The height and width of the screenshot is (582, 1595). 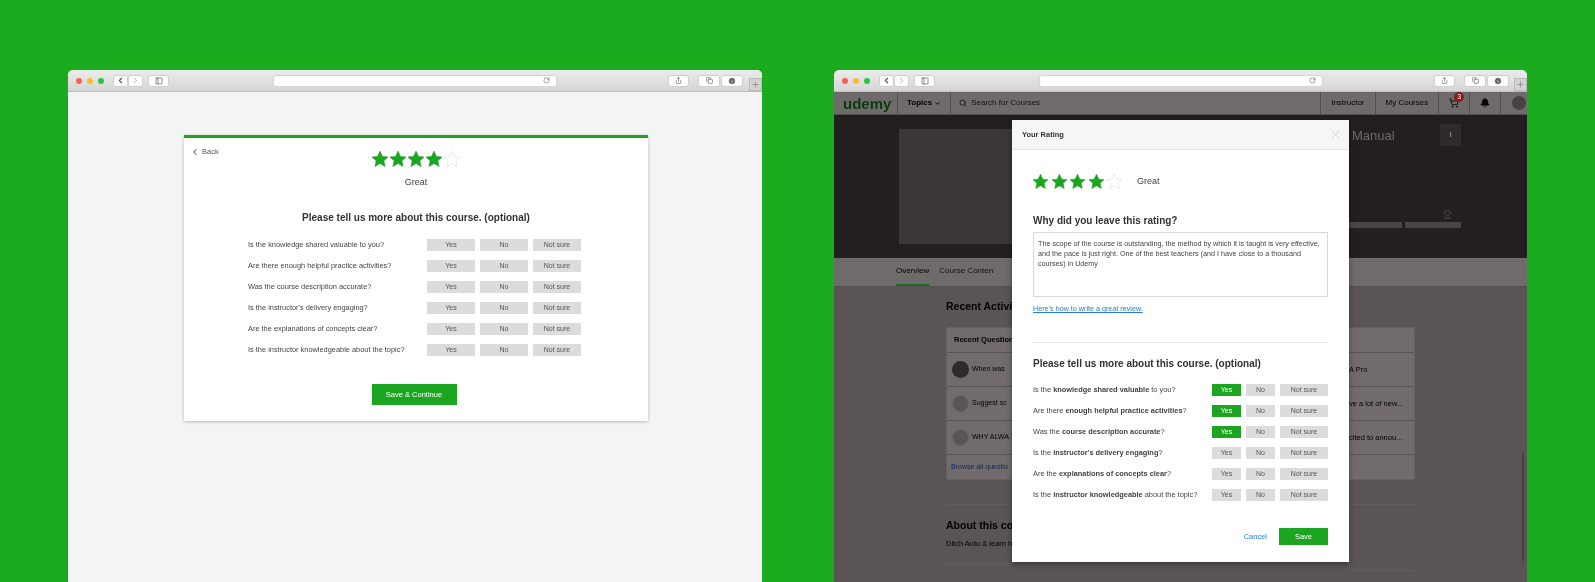 What do you see at coordinates (452, 159) in the screenshot?
I see `empty-star-icon` at bounding box center [452, 159].